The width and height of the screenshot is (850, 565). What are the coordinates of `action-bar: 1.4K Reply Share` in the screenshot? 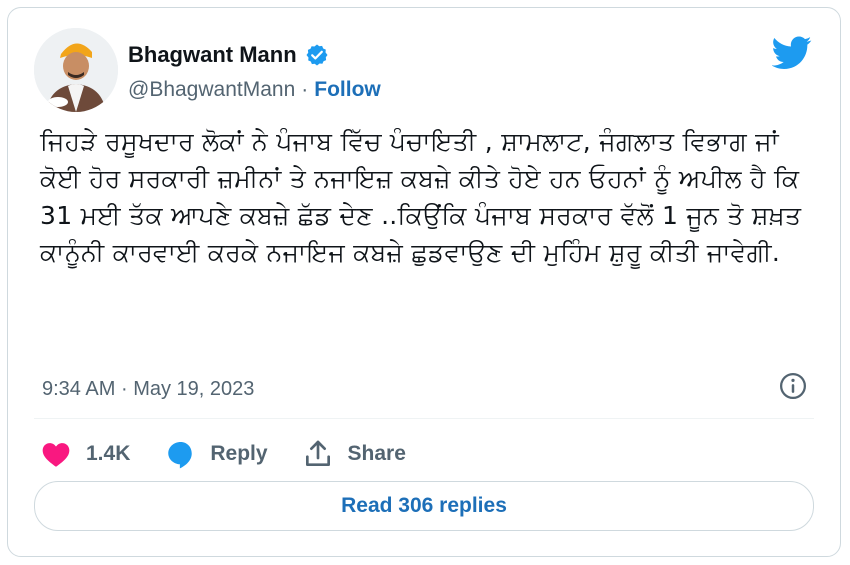 It's located at (240, 454).